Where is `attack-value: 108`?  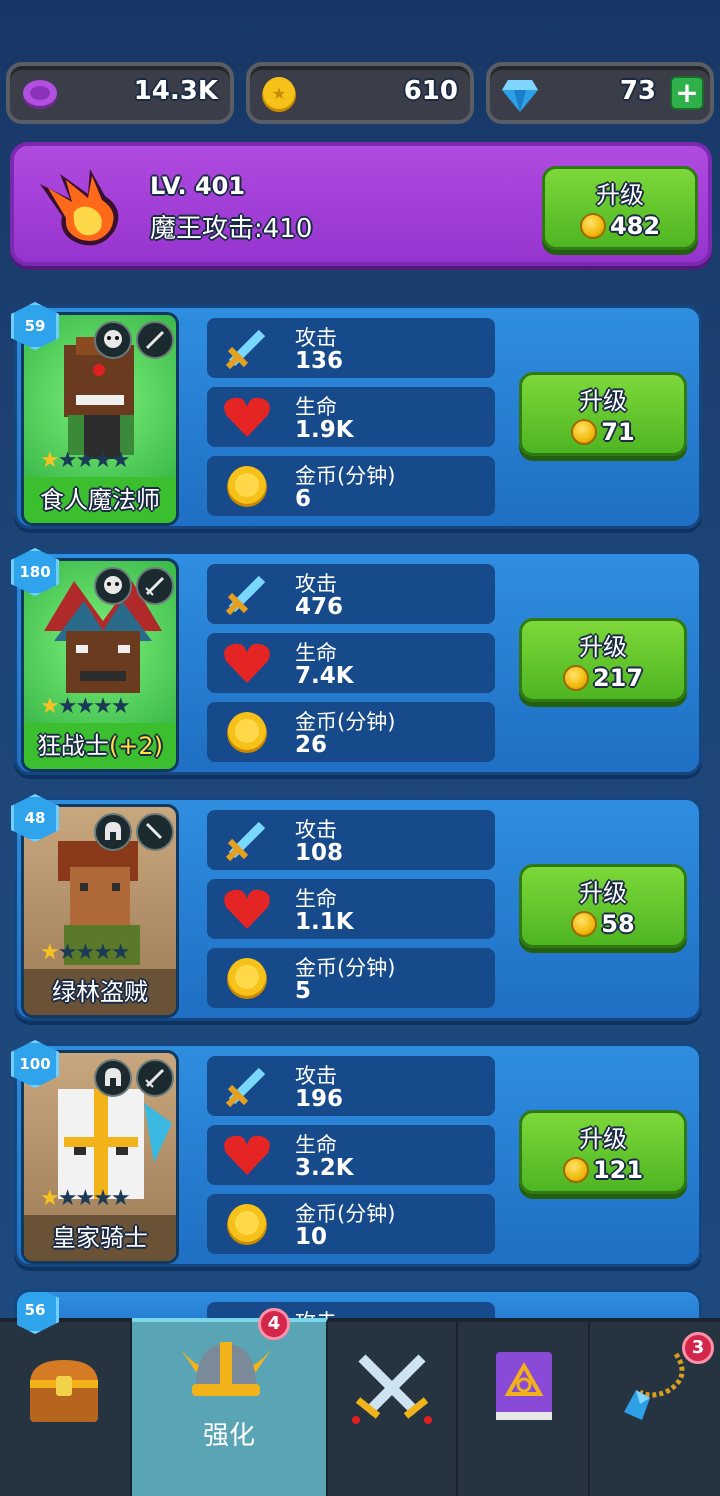 attack-value: 108 is located at coordinates (319, 853).